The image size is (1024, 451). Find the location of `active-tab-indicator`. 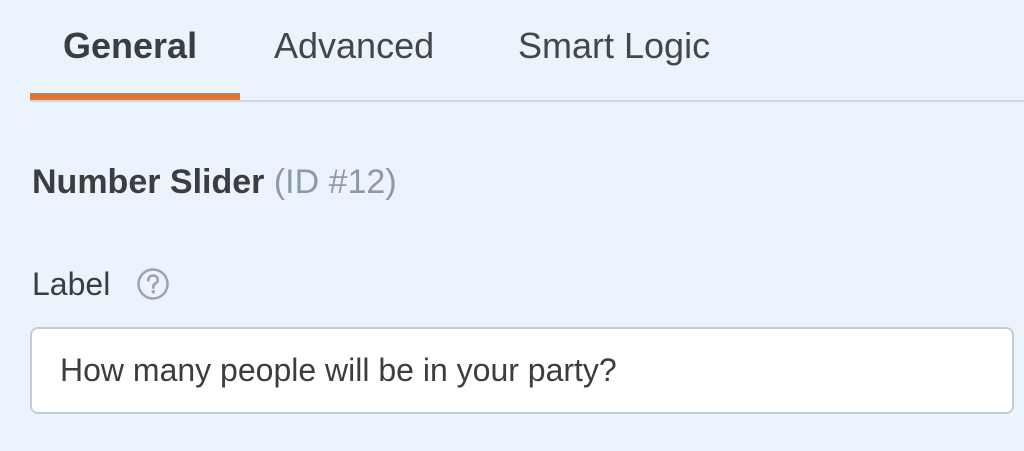

active-tab-indicator is located at coordinates (135, 96).